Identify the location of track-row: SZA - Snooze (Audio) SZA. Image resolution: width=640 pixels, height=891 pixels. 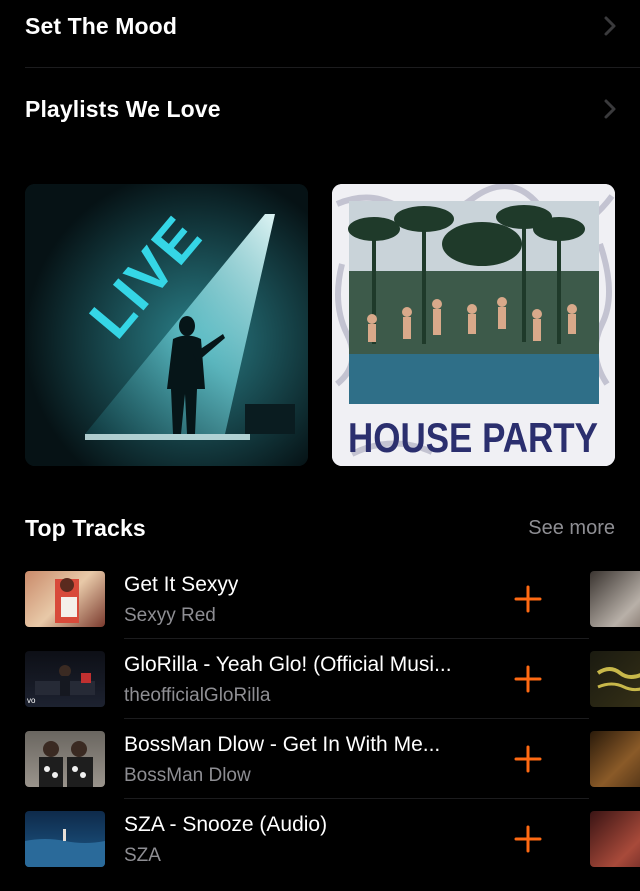
(332, 851).